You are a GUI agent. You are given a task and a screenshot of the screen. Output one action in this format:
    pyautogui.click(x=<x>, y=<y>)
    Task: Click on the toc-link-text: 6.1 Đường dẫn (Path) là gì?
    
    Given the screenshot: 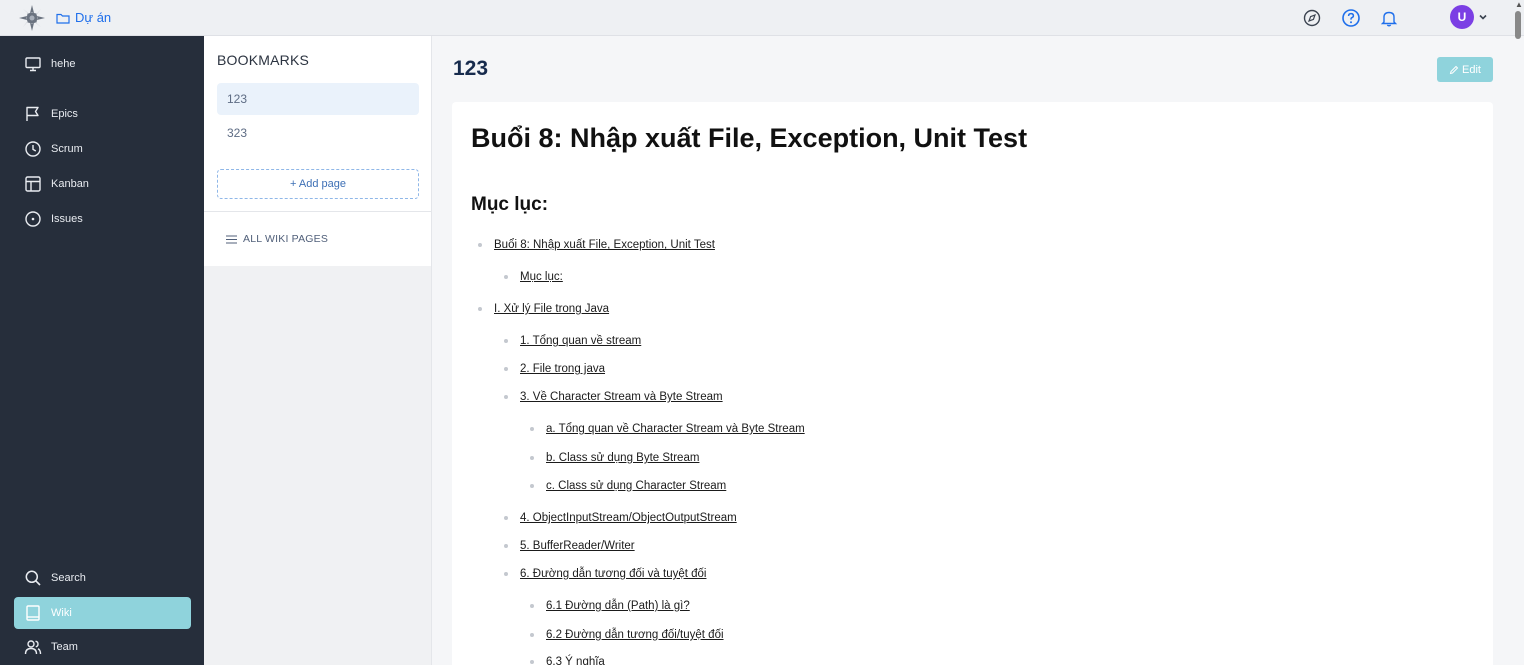 What is the action you would take?
    pyautogui.click(x=618, y=606)
    